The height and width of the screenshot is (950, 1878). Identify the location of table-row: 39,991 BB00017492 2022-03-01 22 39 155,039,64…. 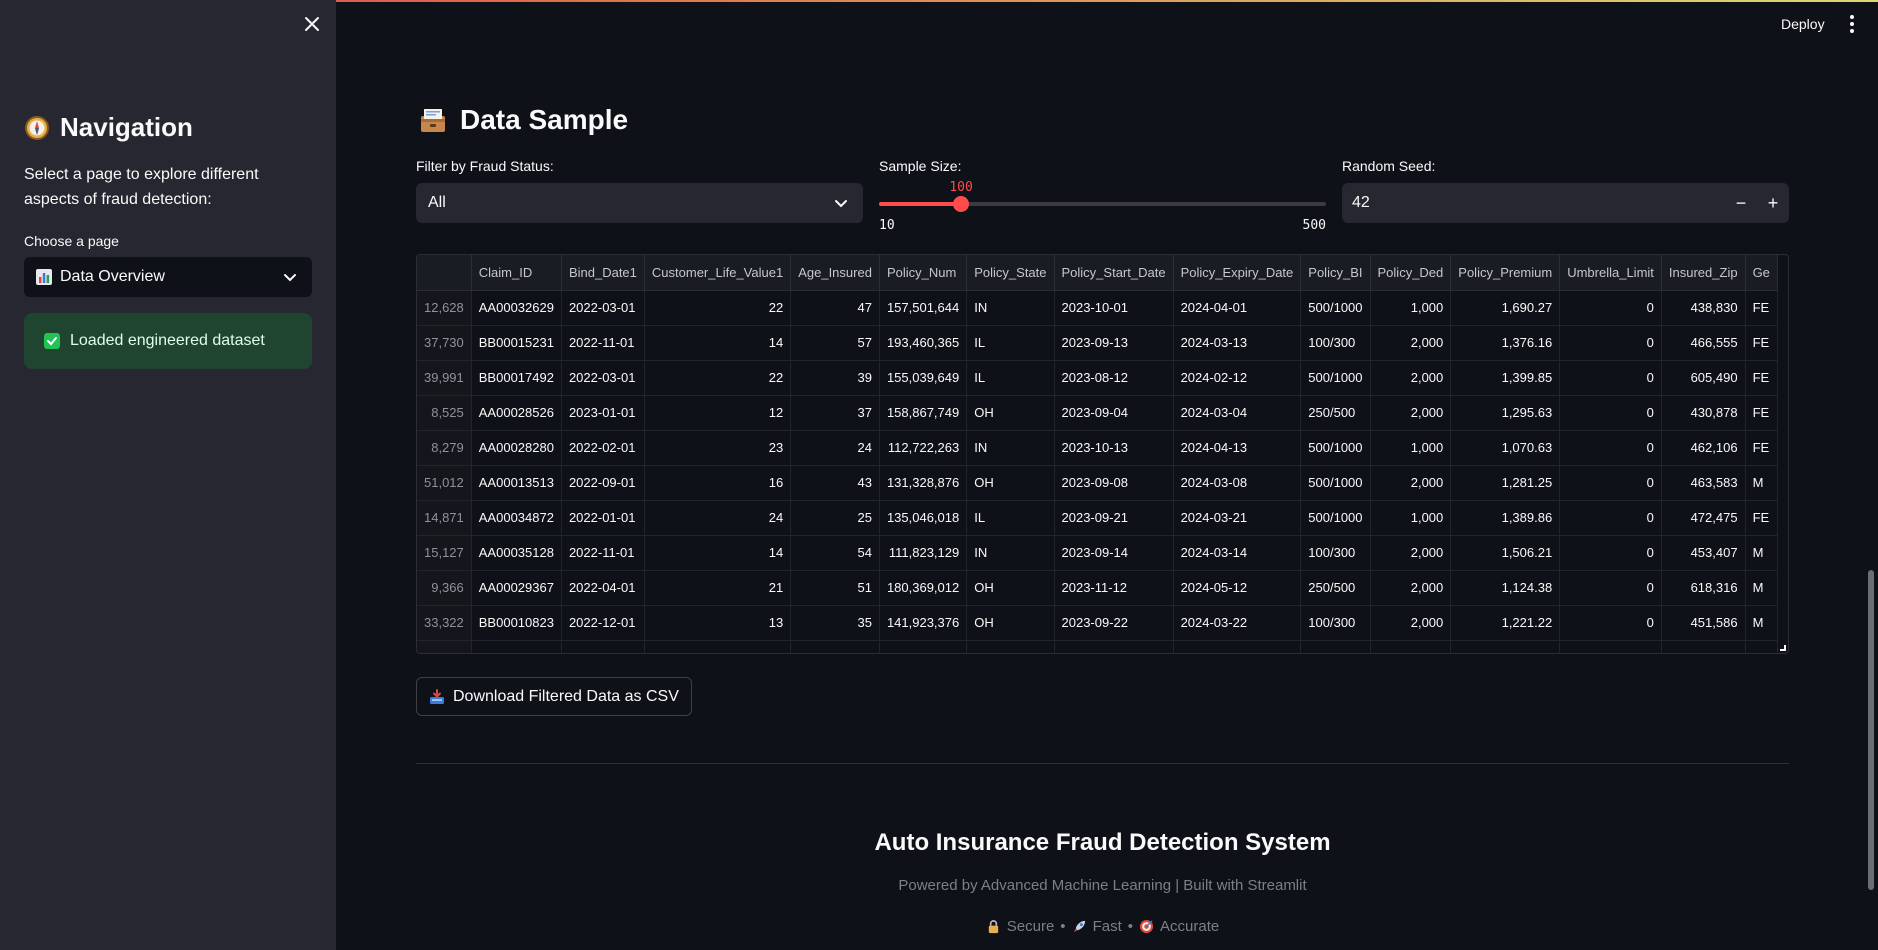
(1097, 378).